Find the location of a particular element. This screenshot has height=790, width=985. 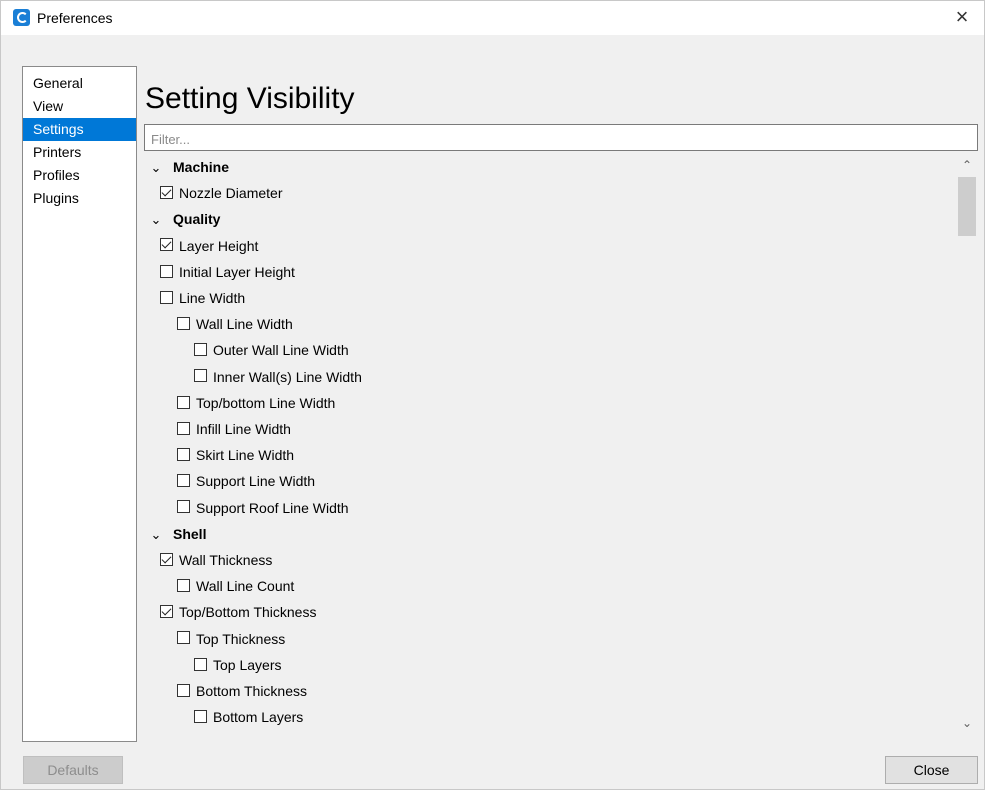

setting-row: Wall Line Count is located at coordinates (235, 586).